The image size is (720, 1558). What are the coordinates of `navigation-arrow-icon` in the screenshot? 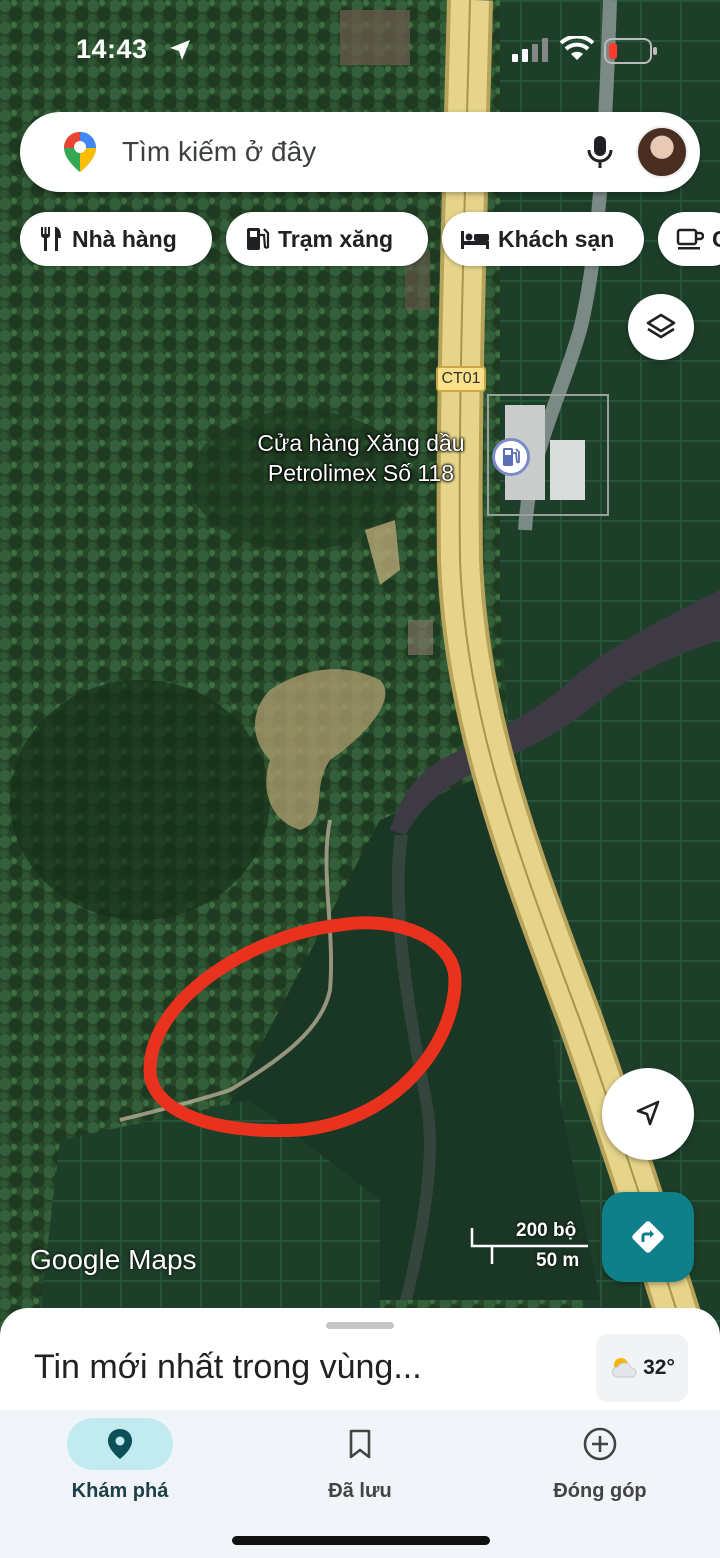 It's located at (648, 1113).